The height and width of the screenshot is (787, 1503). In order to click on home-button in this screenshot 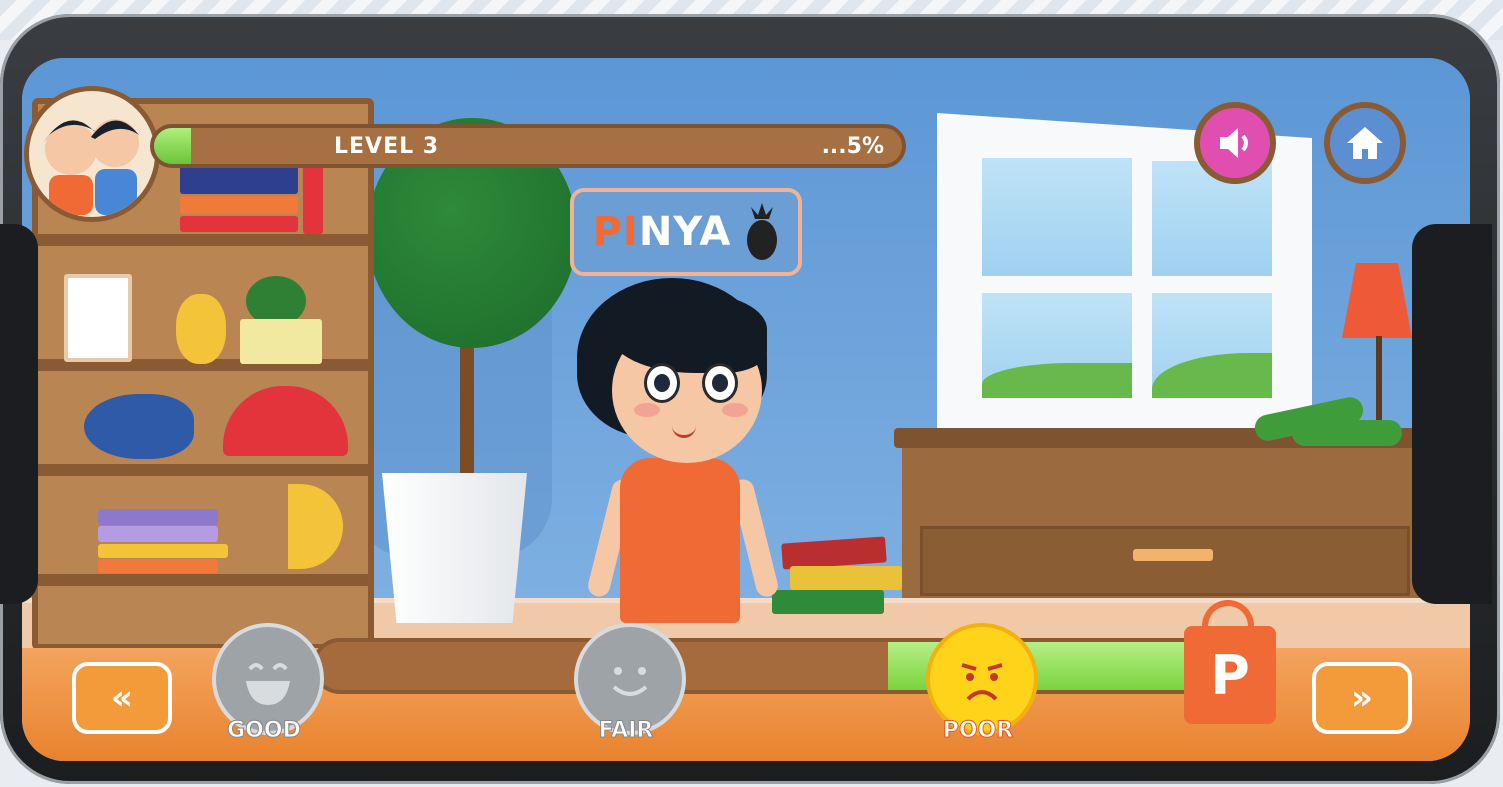, I will do `click(1365, 143)`.